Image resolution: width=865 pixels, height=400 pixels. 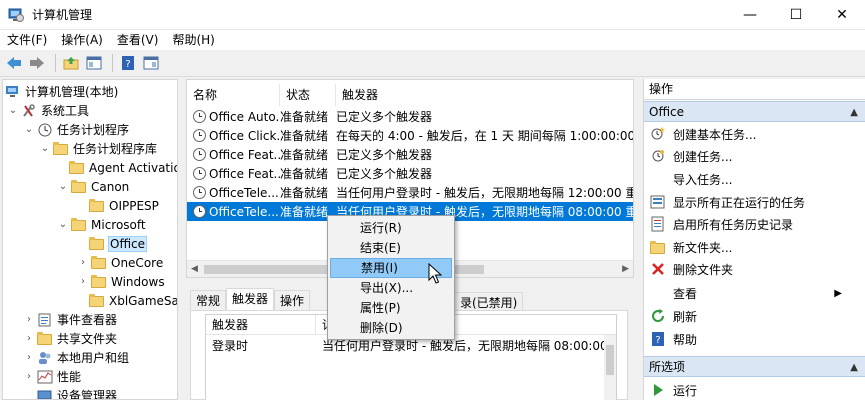 I want to click on action-view: 查看 ▶, so click(x=754, y=293).